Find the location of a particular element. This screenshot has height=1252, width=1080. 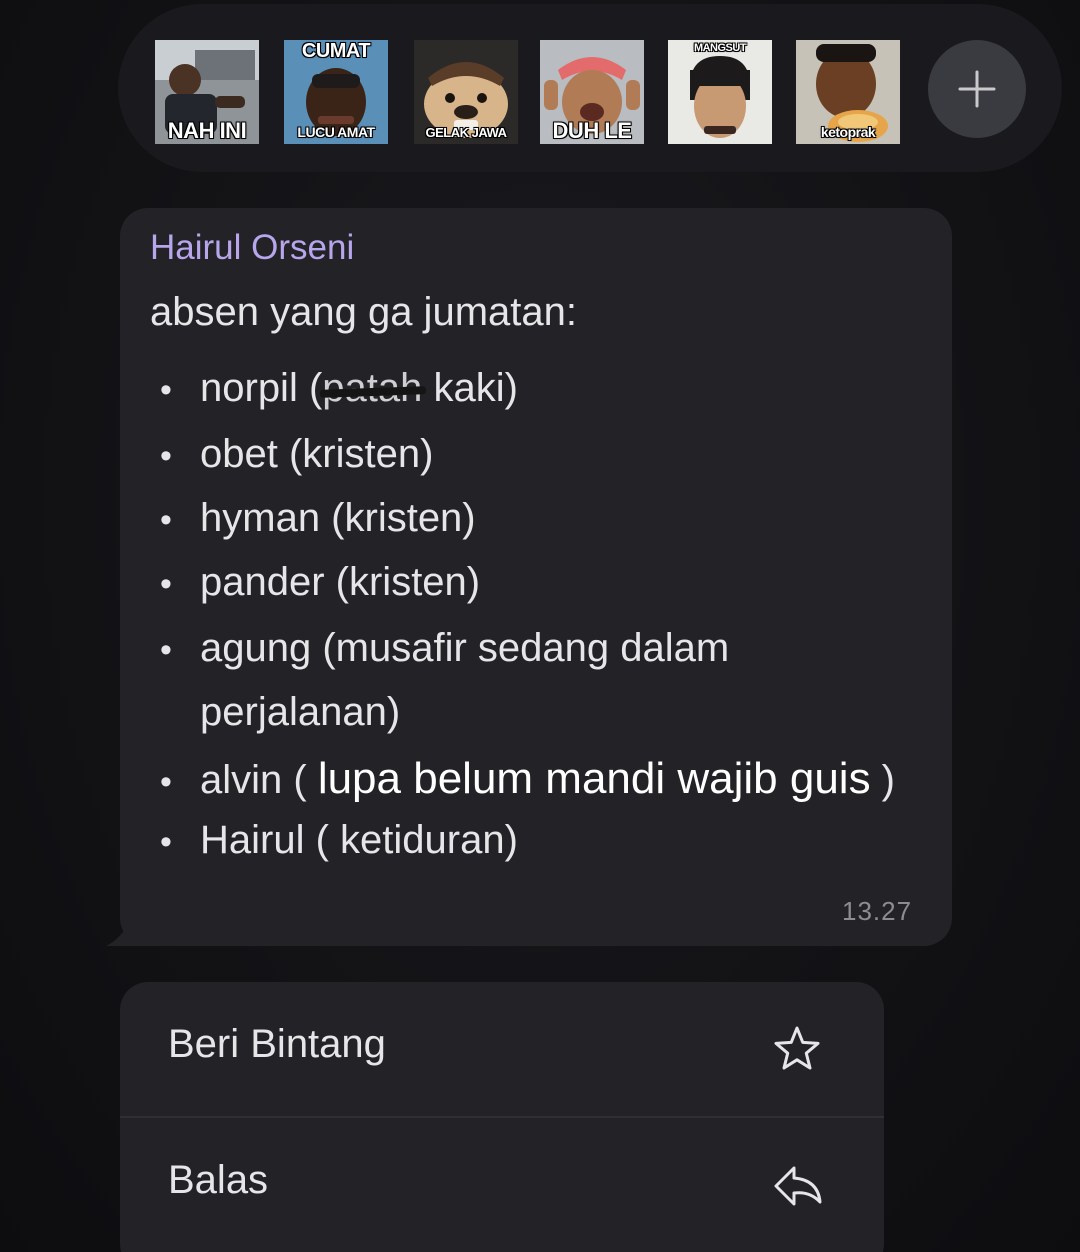

list-item-text: alvin ( is located at coordinates (259, 780).